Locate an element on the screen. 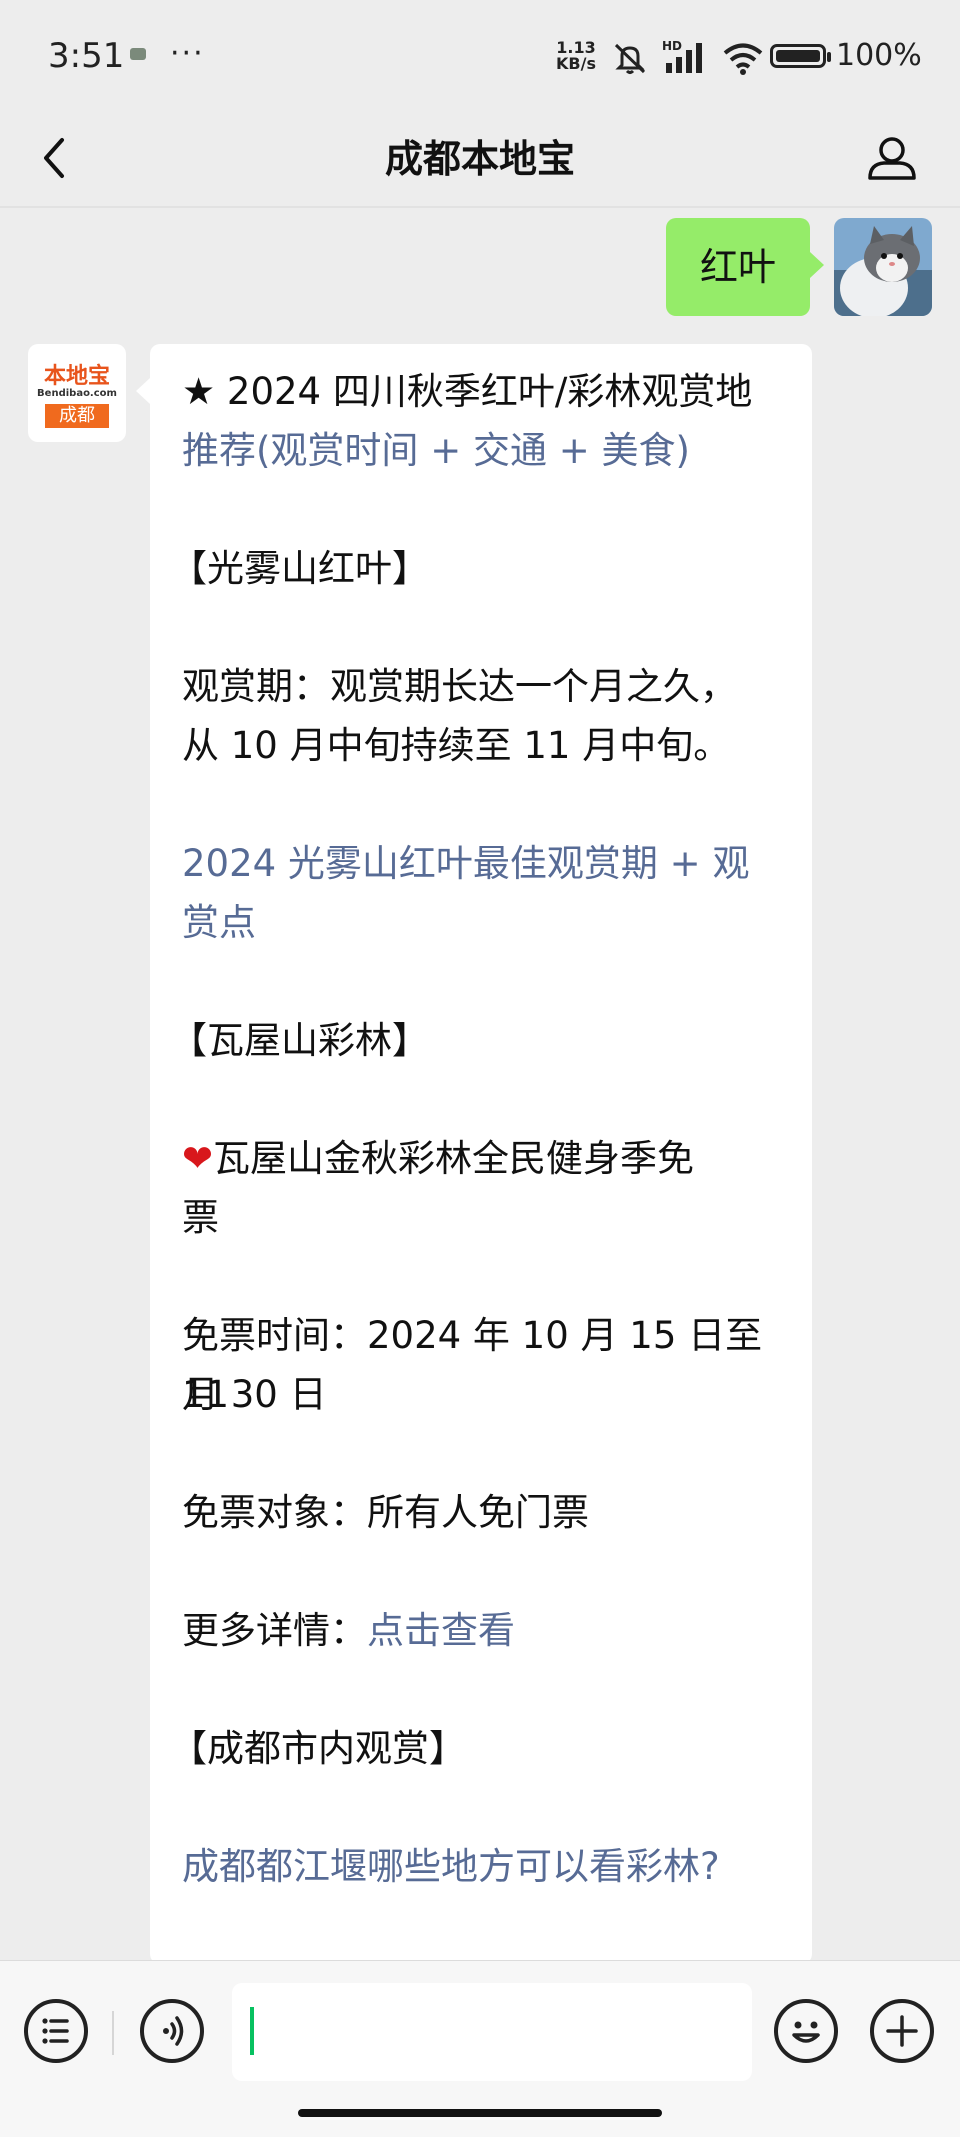 This screenshot has height=2137, width=960. chengdu-link: 成都都江堰哪些地方可以看彩林? is located at coordinates (485, 1866).